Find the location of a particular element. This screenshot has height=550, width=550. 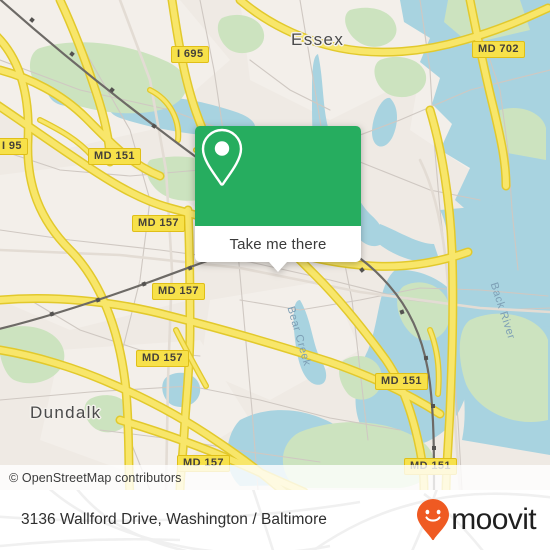

callout-pointer is located at coordinates (278, 267).